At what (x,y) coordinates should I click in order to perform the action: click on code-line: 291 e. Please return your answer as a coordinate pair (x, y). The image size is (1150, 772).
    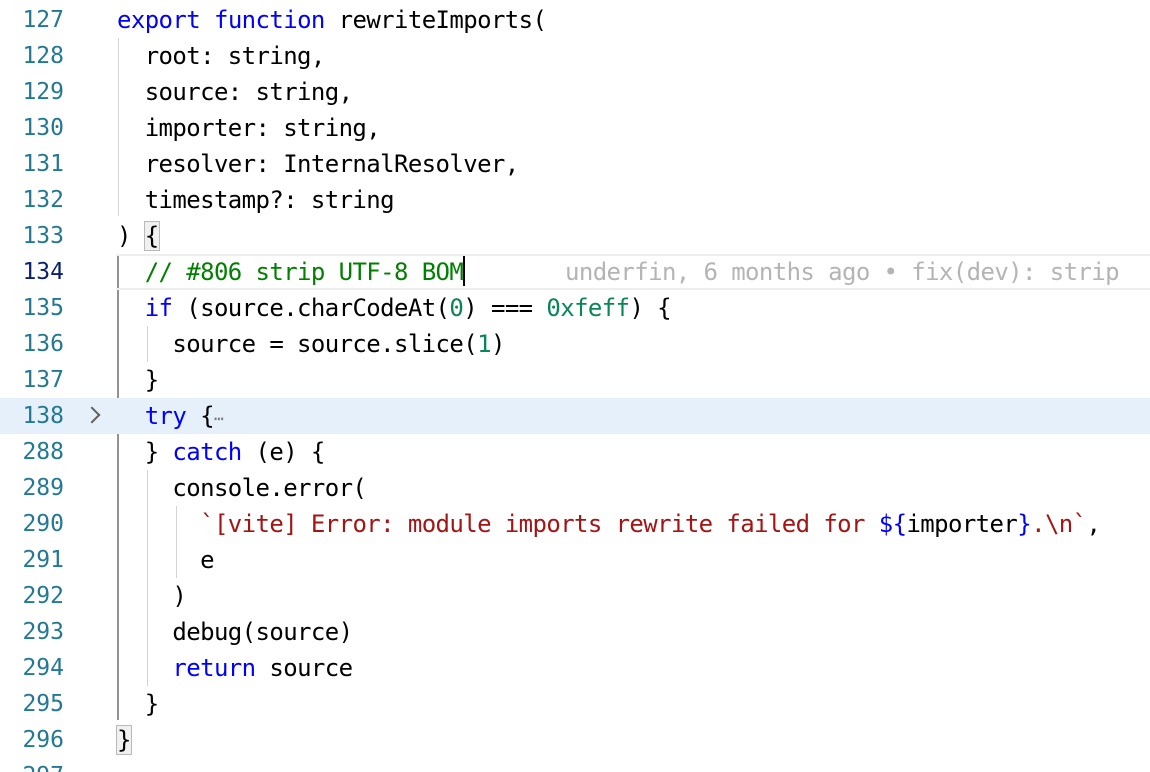
    Looking at the image, I should click on (575, 560).